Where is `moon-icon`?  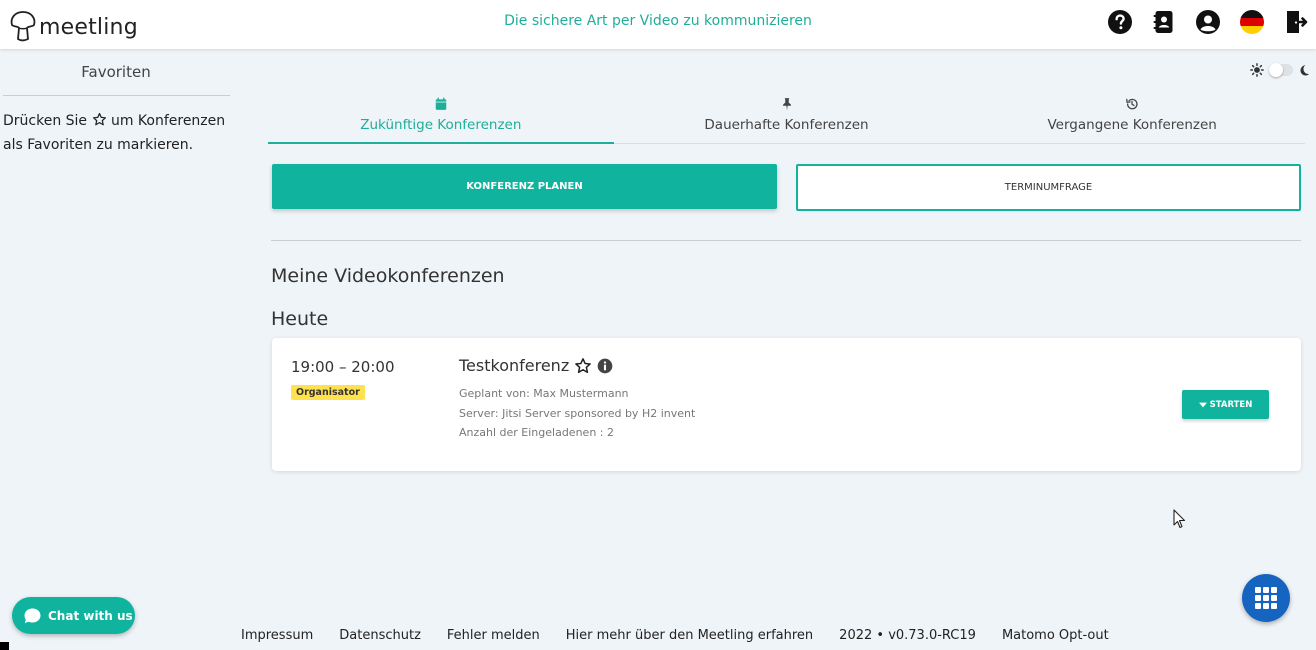 moon-icon is located at coordinates (1304, 70).